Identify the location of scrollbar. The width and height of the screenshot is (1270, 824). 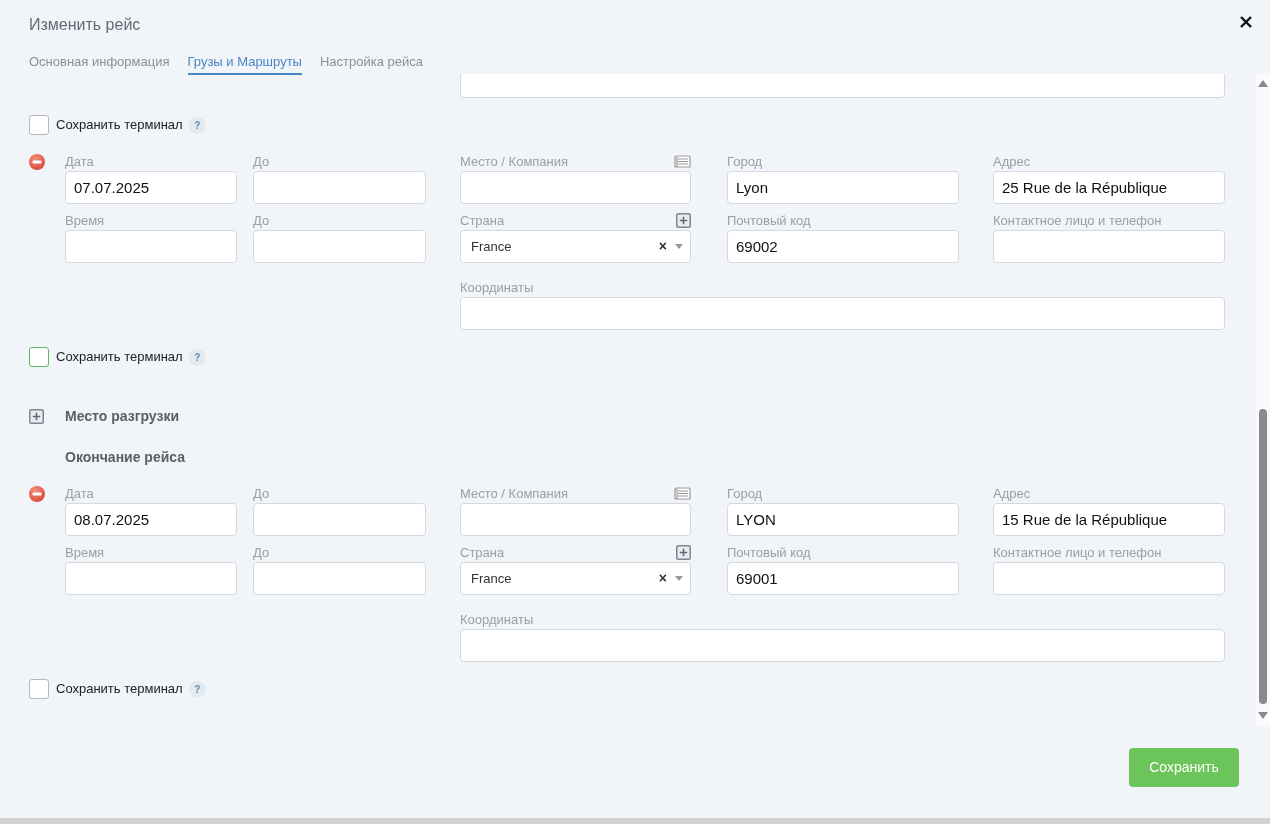
(1263, 400).